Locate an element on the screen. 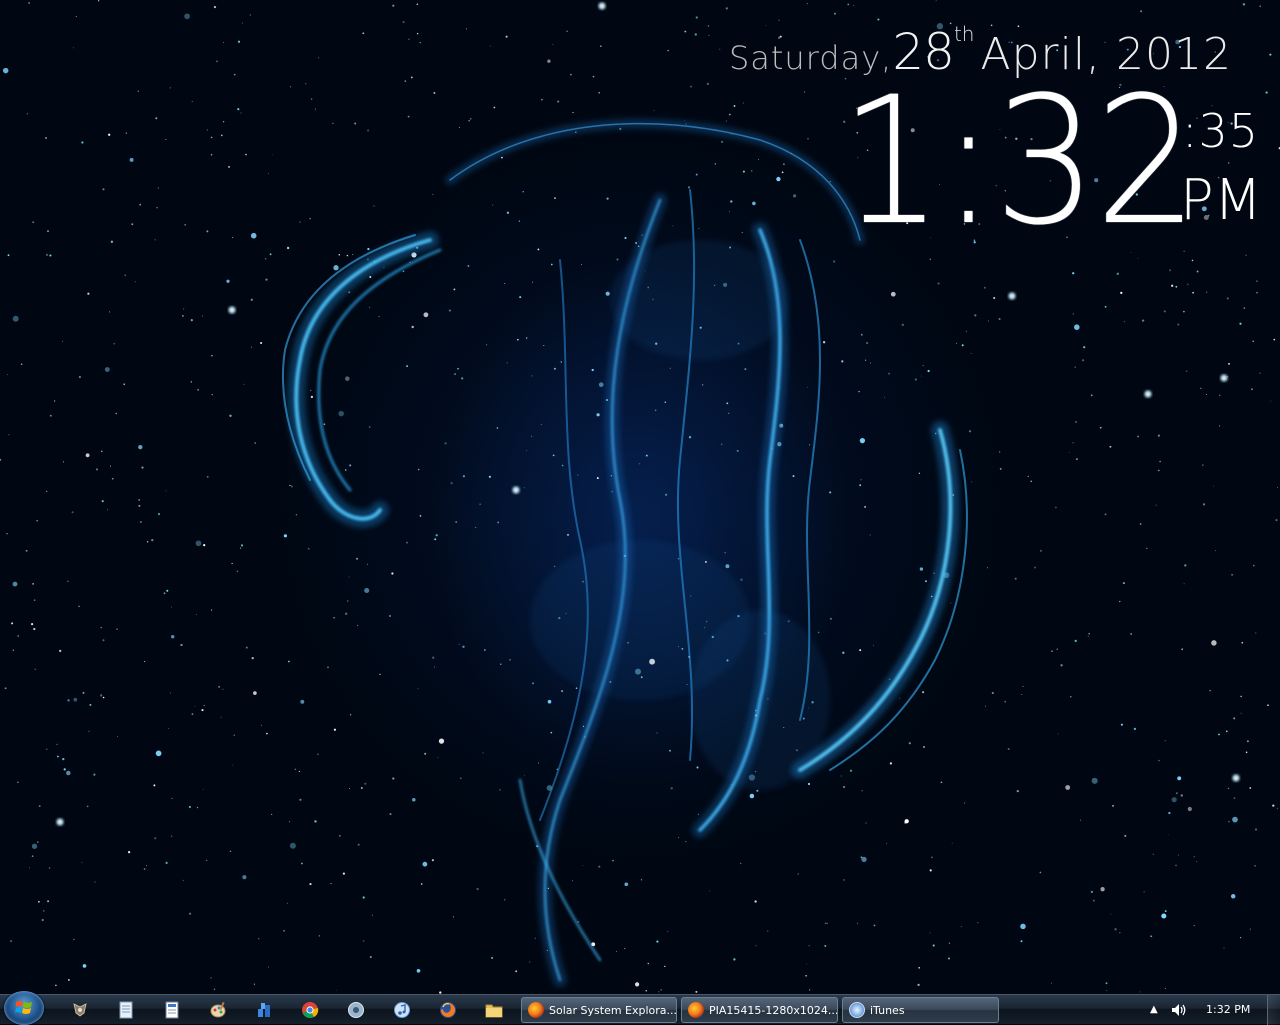 The height and width of the screenshot is (1025, 1280). clock-time: 1:32 is located at coordinates (1019, 161).